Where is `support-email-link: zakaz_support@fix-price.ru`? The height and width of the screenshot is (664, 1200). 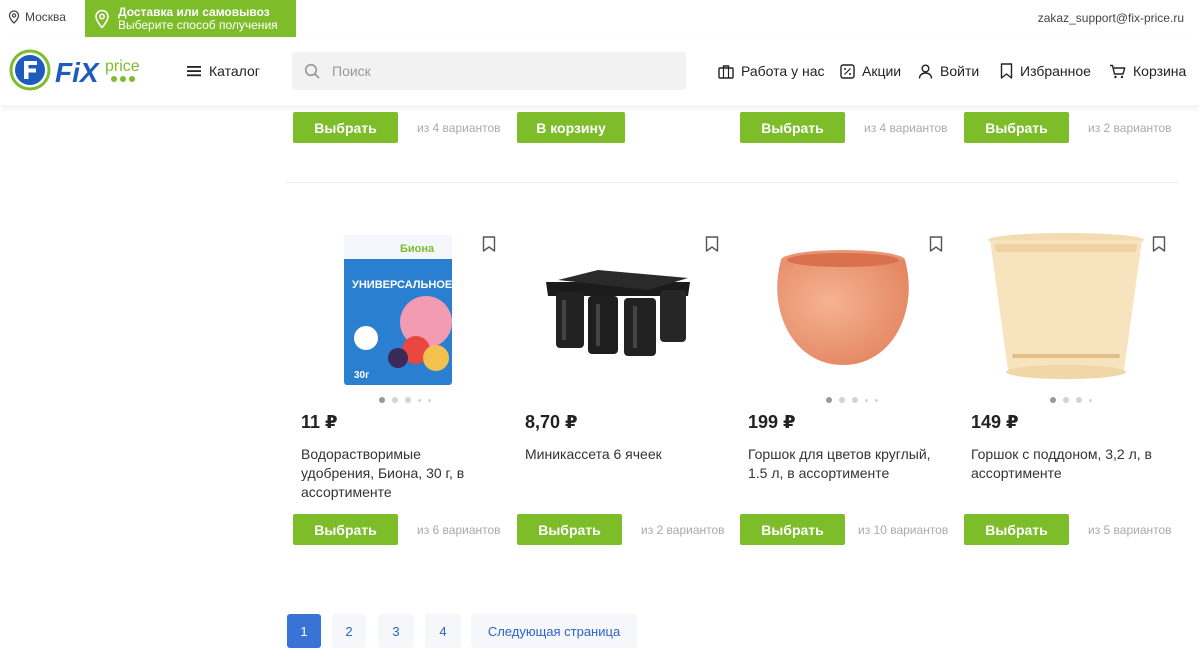
support-email-link: zakaz_support@fix-price.ru is located at coordinates (1111, 18).